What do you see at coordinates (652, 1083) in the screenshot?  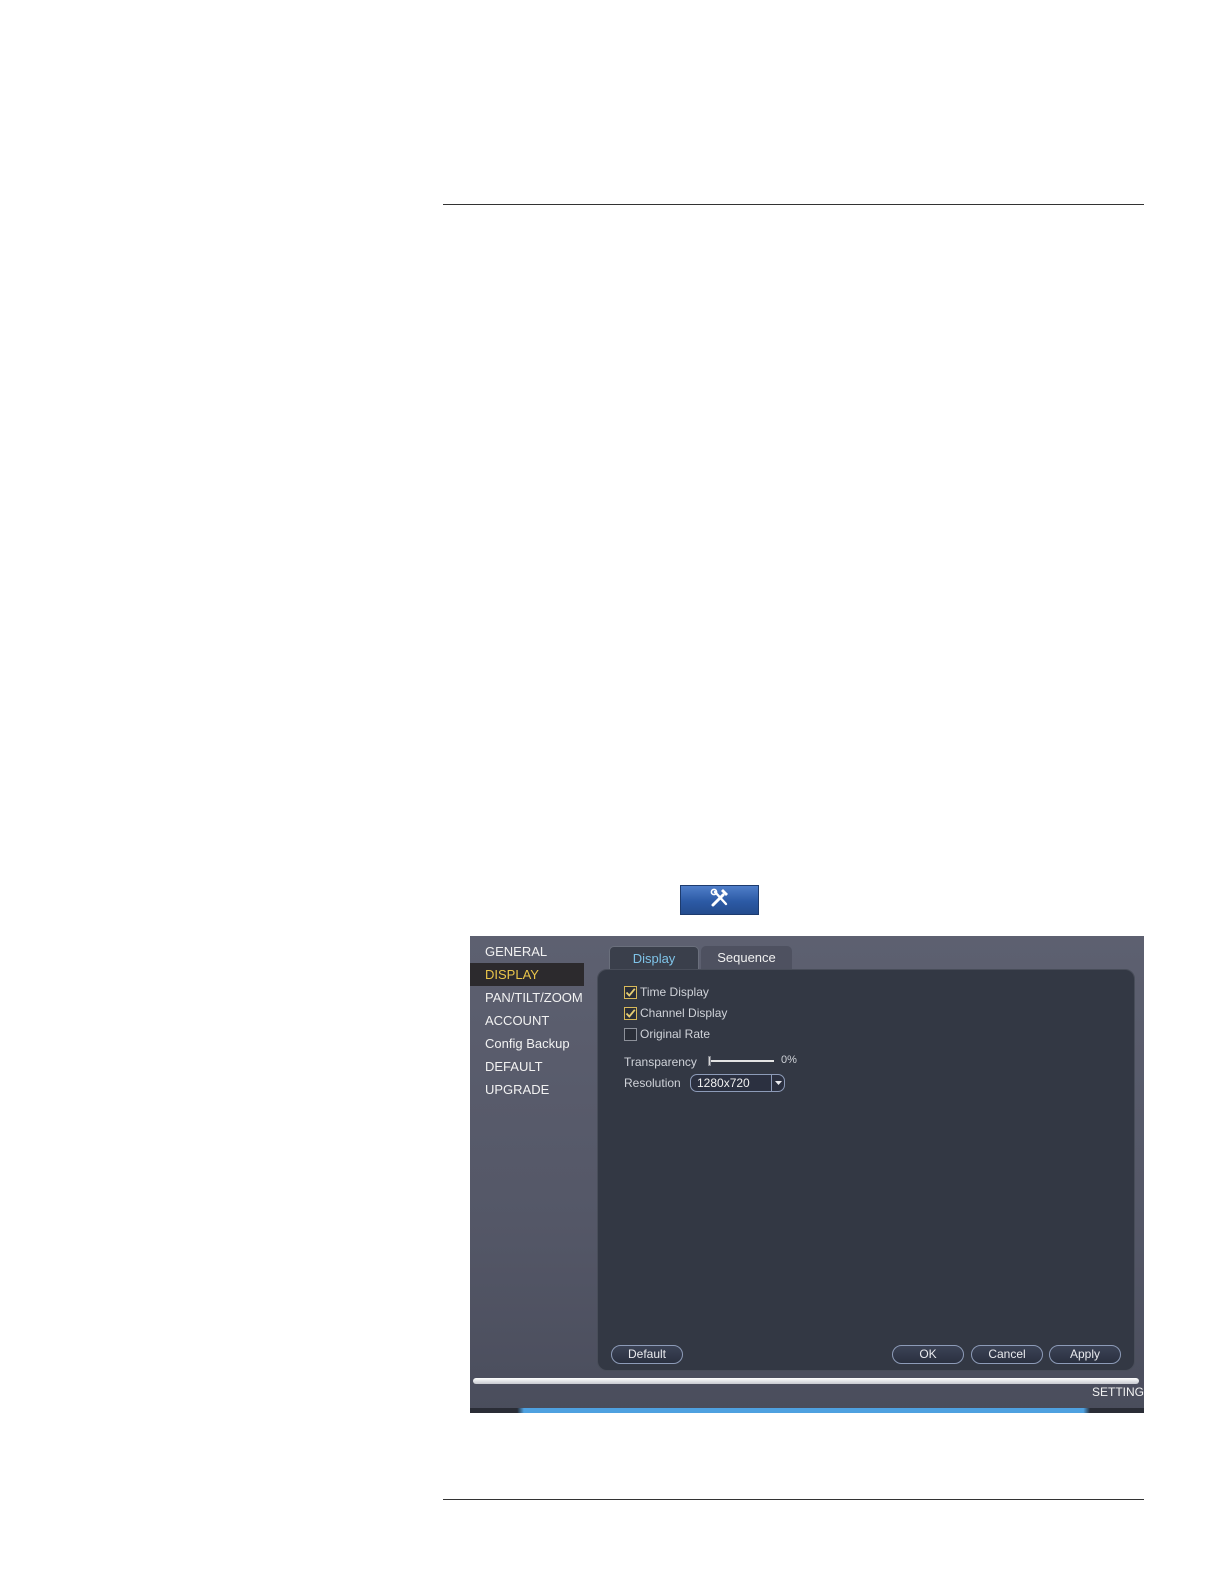 I see `resolution-label: Resolution` at bounding box center [652, 1083].